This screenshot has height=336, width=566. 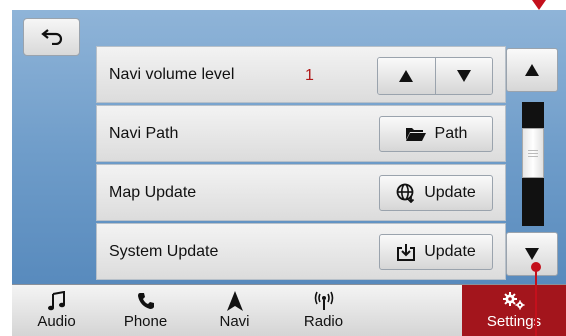 I want to click on volume-up-button, so click(x=406, y=76).